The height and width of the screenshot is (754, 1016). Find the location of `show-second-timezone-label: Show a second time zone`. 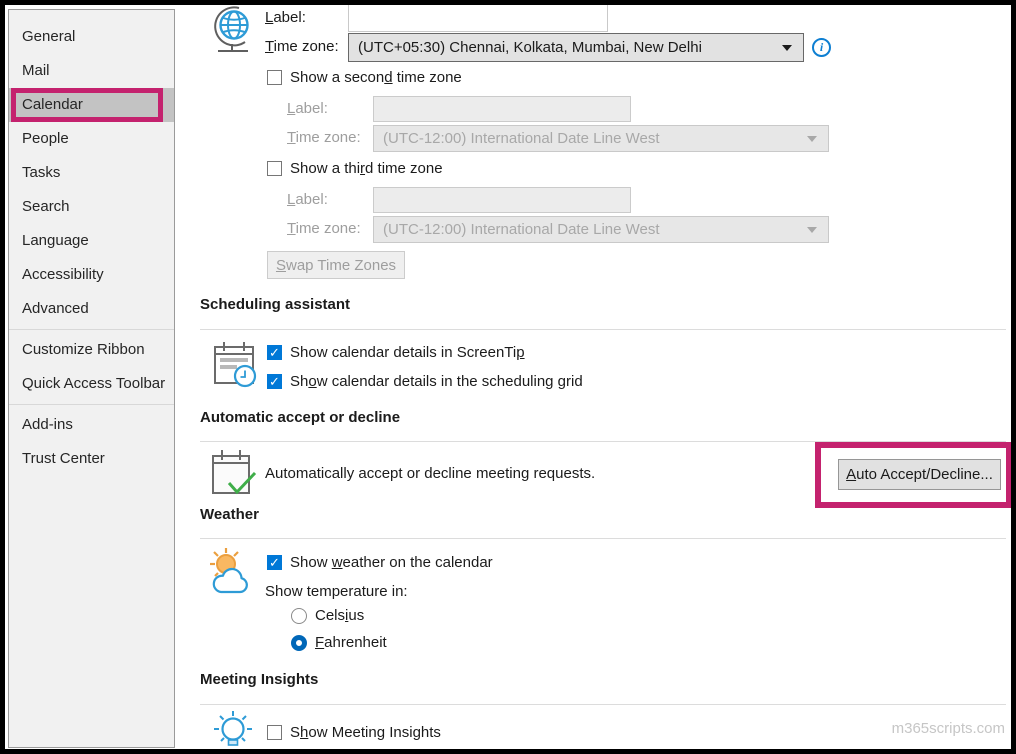

show-second-timezone-label: Show a second time zone is located at coordinates (376, 77).